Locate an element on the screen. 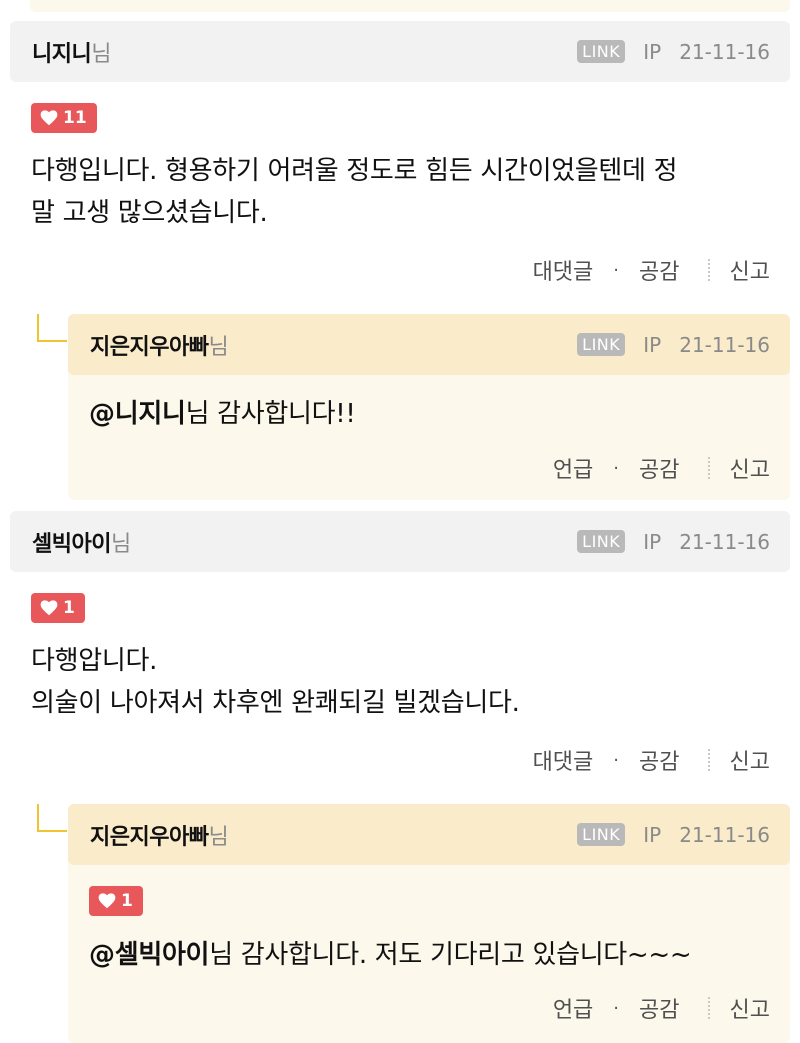  comment-header: 셀빅아이 님 LINK IP 21-11-16 is located at coordinates (400, 541).